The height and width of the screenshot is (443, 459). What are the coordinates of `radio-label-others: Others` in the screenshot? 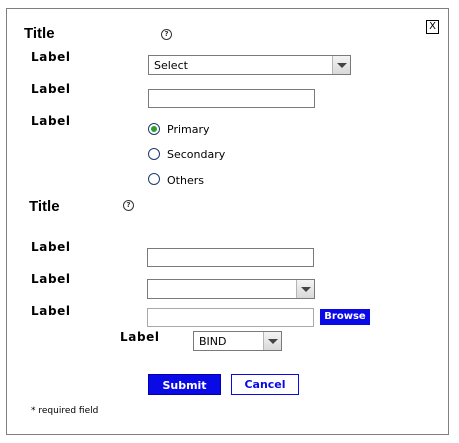 It's located at (185, 180).